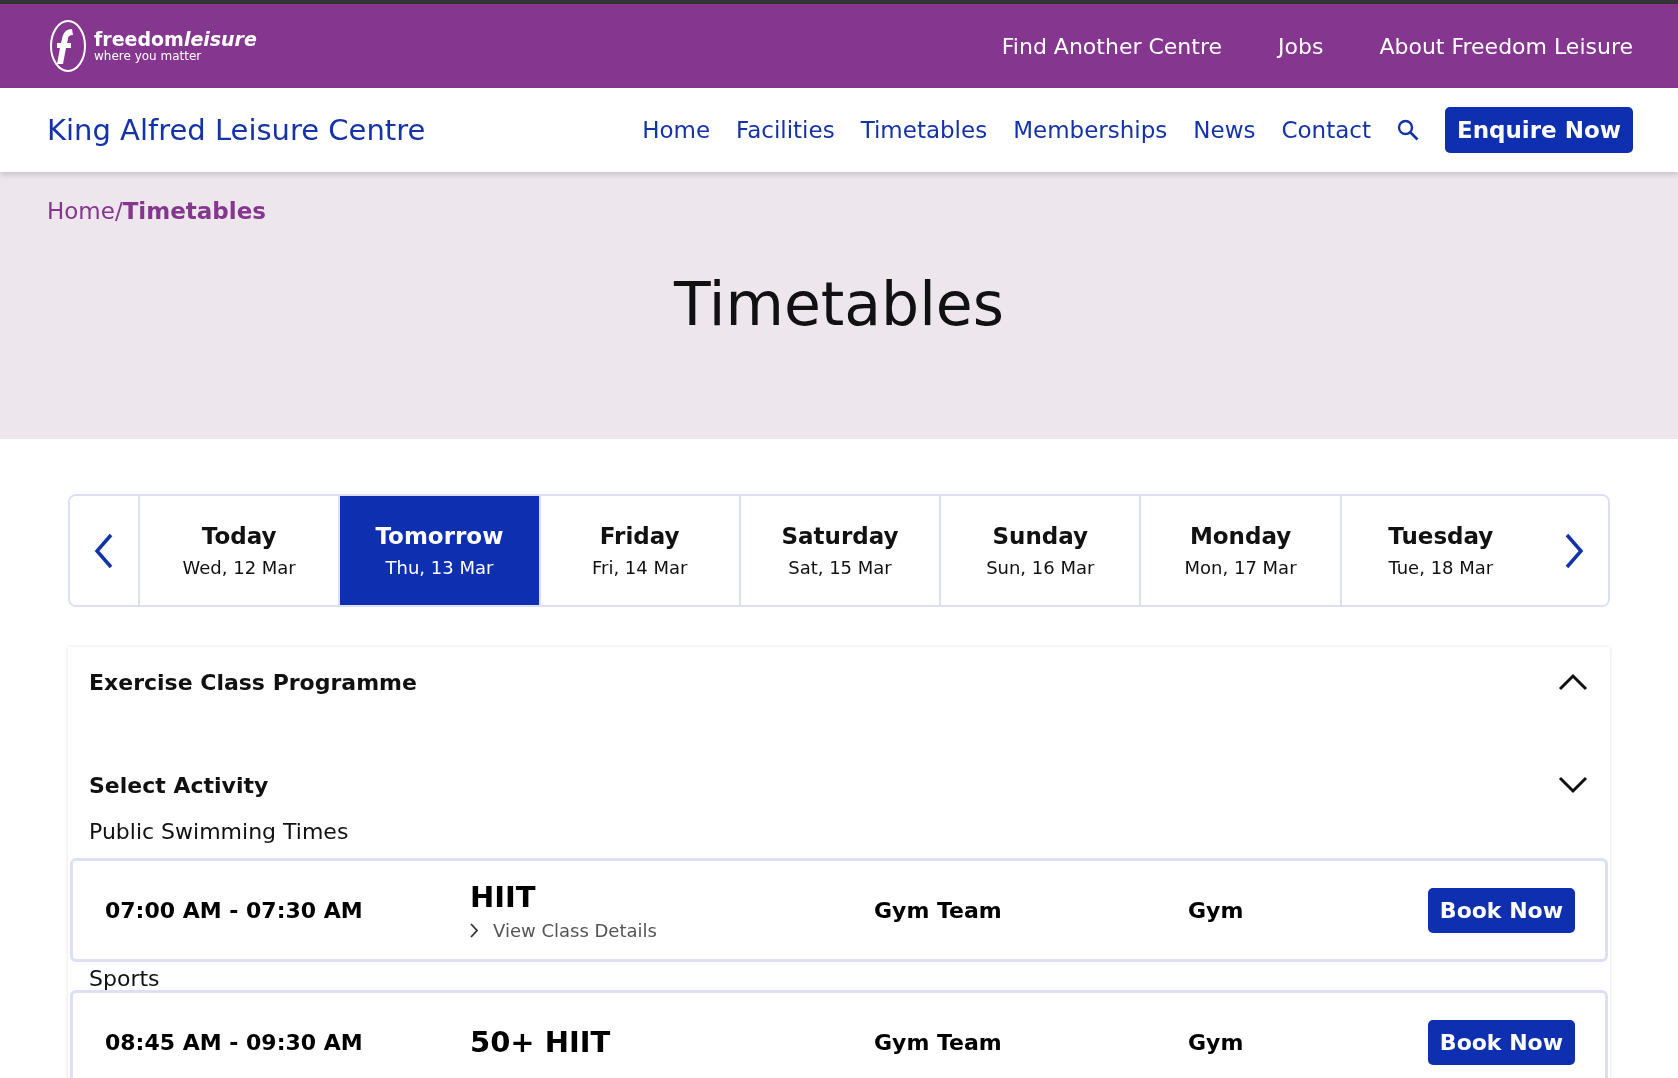 The width and height of the screenshot is (1678, 1078). What do you see at coordinates (438, 550) in the screenshot?
I see `day-tab: Tomorrow Thu, 13 Mar` at bounding box center [438, 550].